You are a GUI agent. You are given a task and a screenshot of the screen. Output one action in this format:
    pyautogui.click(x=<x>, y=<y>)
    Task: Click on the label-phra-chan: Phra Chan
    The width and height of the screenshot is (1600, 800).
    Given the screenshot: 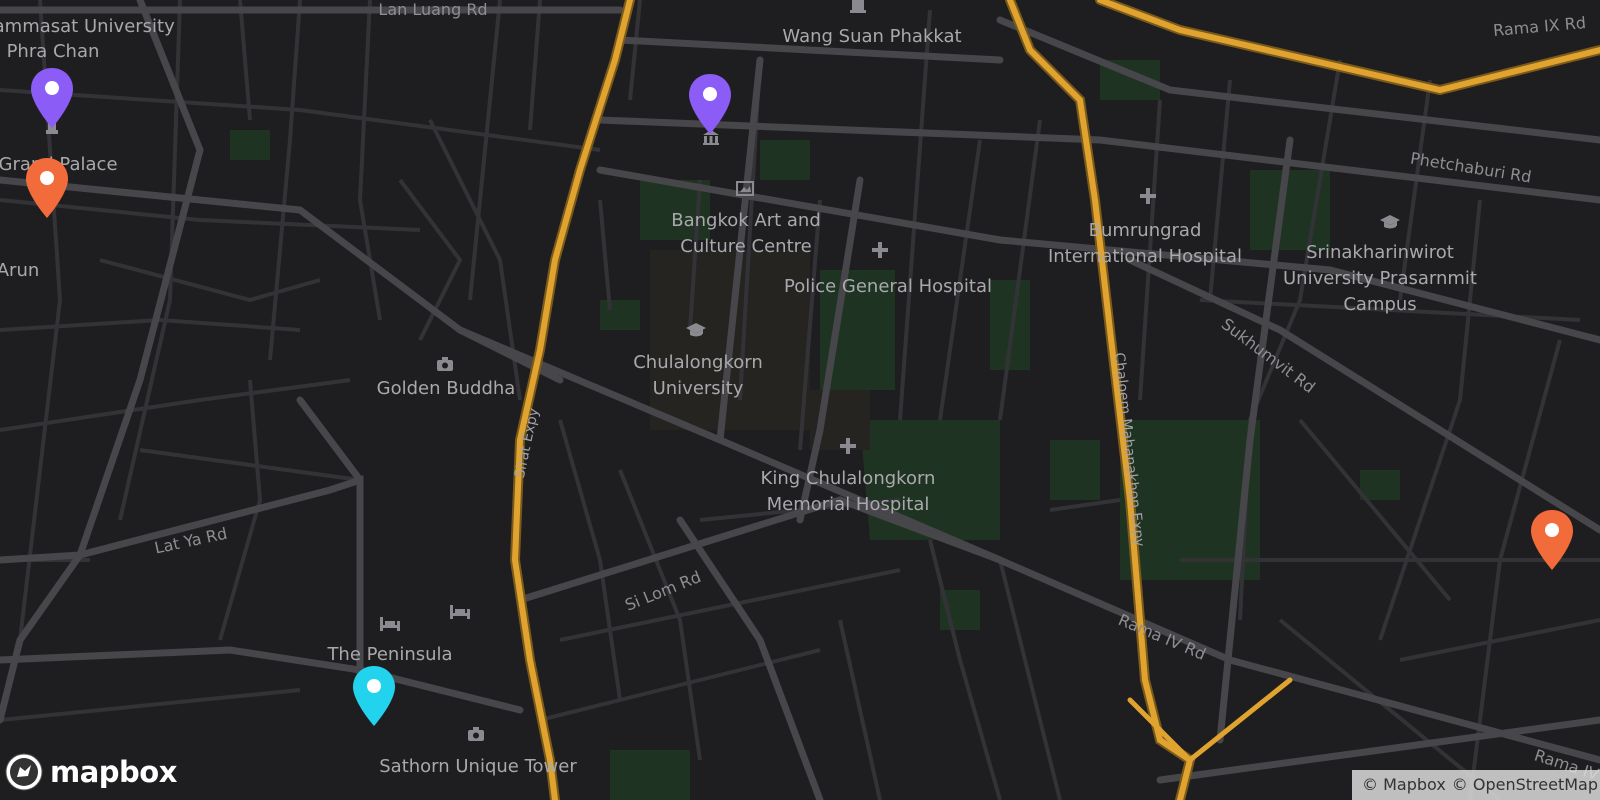 What is the action you would take?
    pyautogui.click(x=53, y=51)
    